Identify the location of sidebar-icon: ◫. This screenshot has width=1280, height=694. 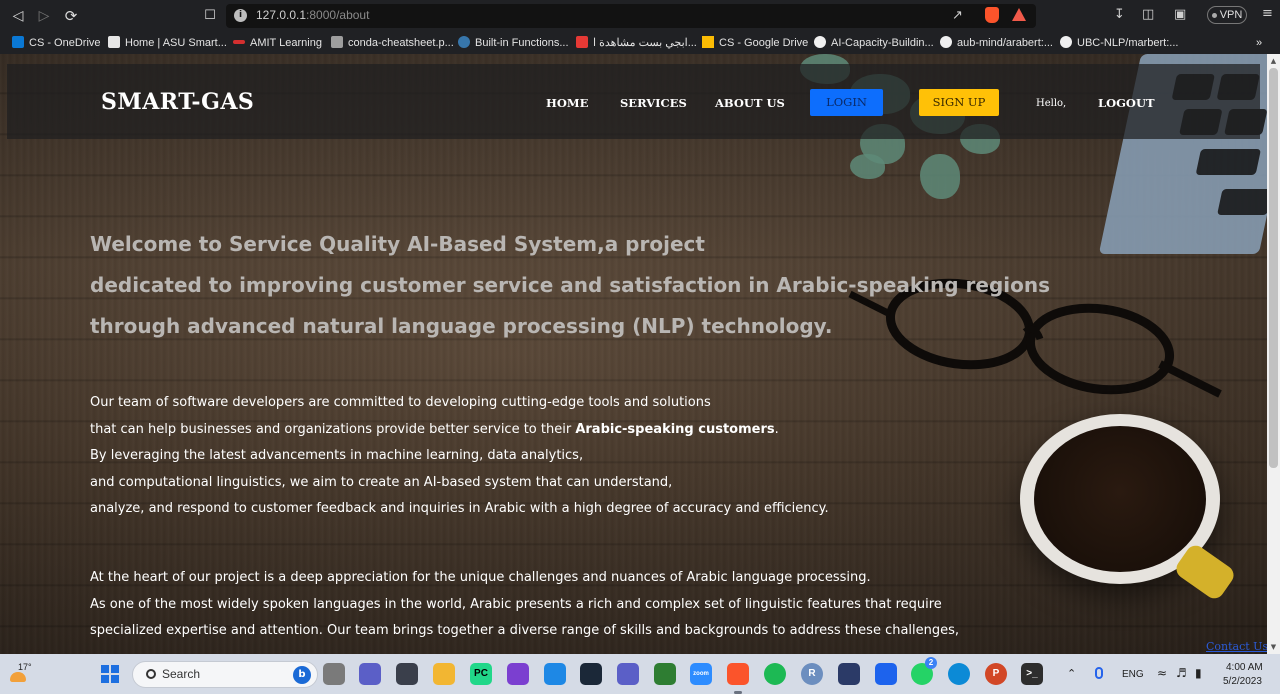
(1148, 15).